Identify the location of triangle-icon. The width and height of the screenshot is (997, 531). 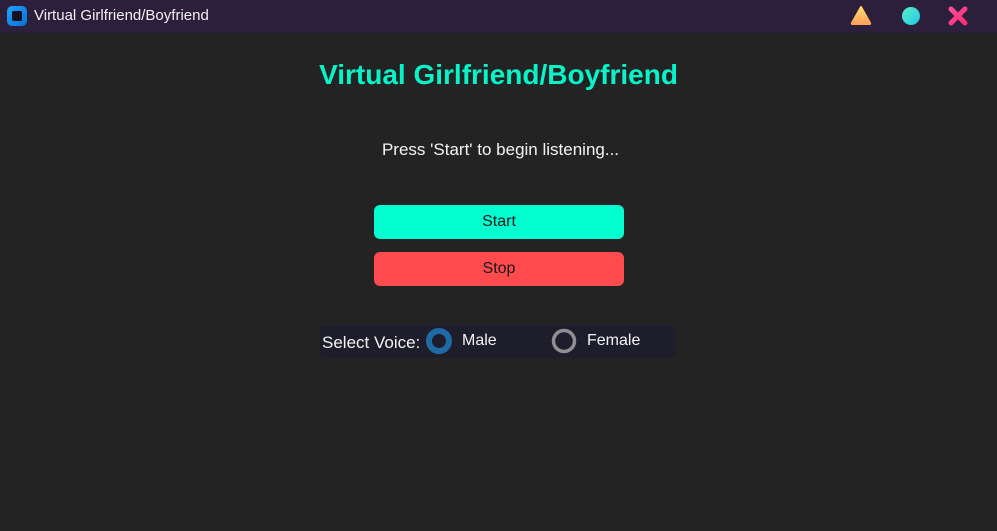
(861, 15).